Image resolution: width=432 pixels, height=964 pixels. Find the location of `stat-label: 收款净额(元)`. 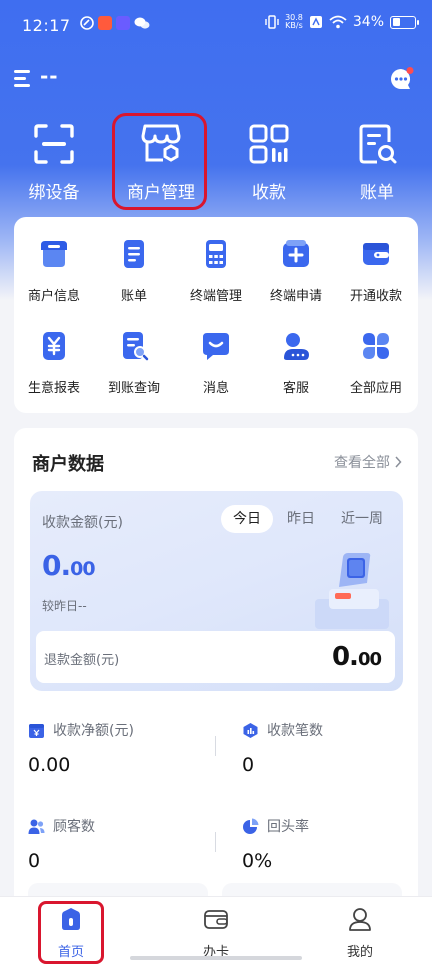

stat-label: 收款净额(元) is located at coordinates (93, 731).